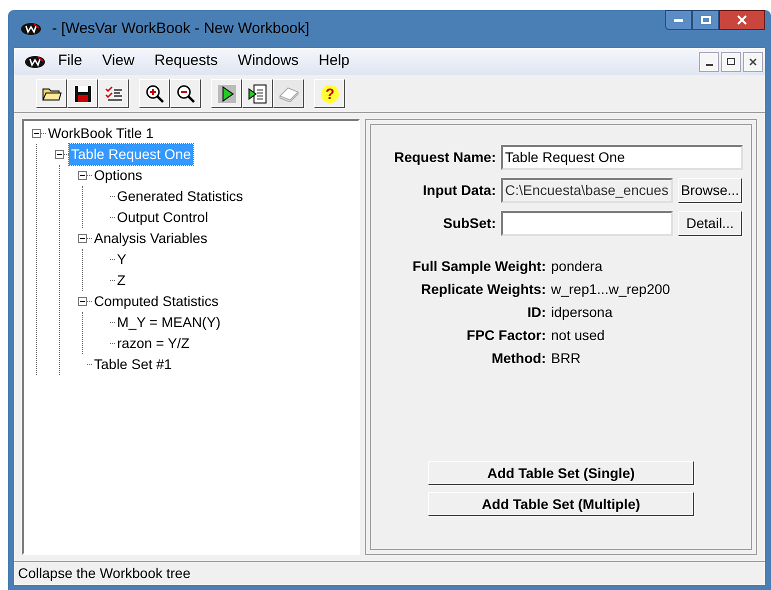 This screenshot has height=590, width=771. I want to click on tree-item: Y, so click(121, 259).